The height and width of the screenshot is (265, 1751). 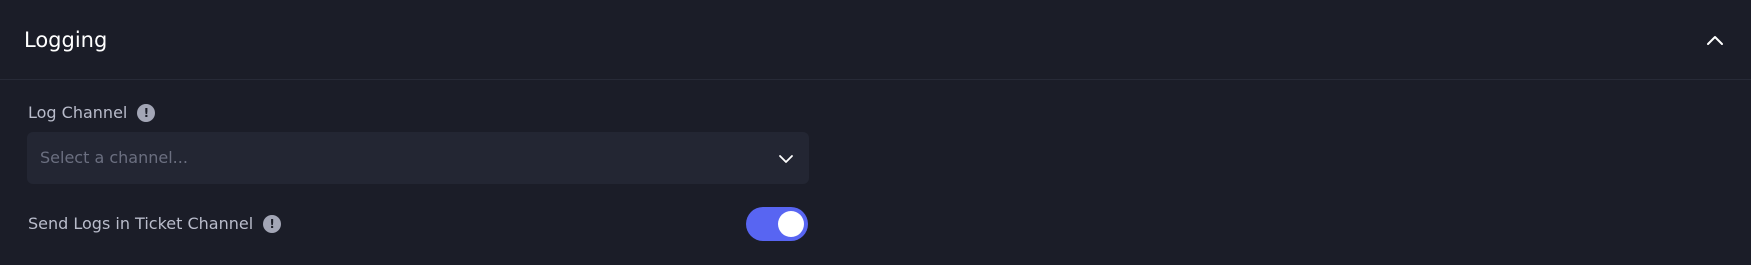 What do you see at coordinates (777, 224) in the screenshot?
I see `send-logs-toggle` at bounding box center [777, 224].